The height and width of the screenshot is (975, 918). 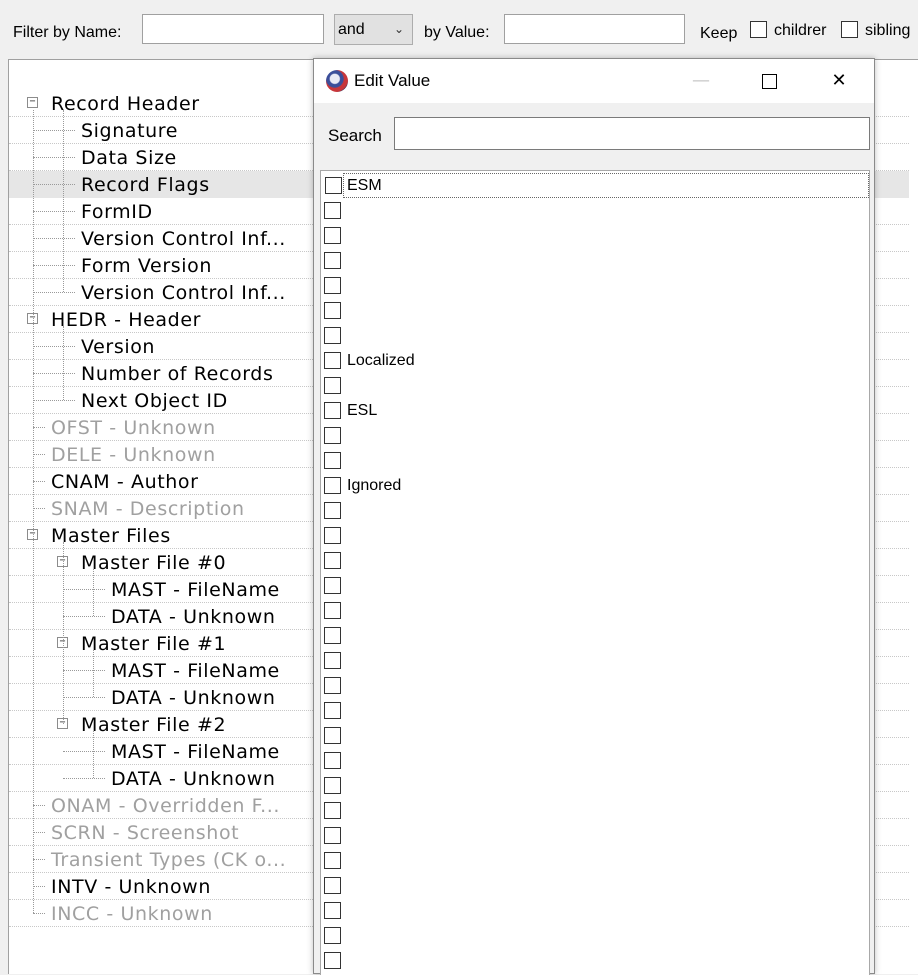 I want to click on flag-label: ESM, so click(x=364, y=185).